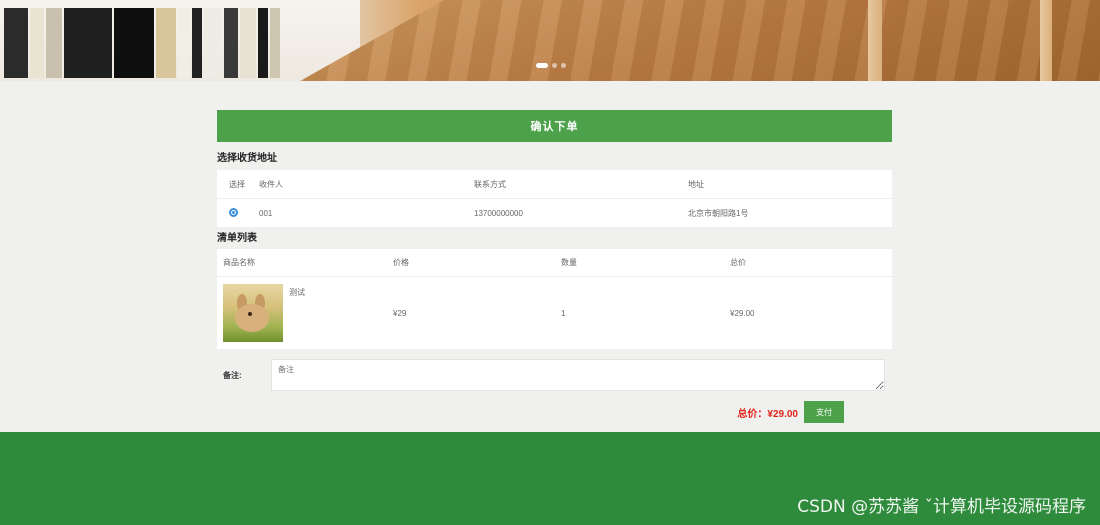  What do you see at coordinates (569, 262) in the screenshot?
I see `column-header-quantity: 数量` at bounding box center [569, 262].